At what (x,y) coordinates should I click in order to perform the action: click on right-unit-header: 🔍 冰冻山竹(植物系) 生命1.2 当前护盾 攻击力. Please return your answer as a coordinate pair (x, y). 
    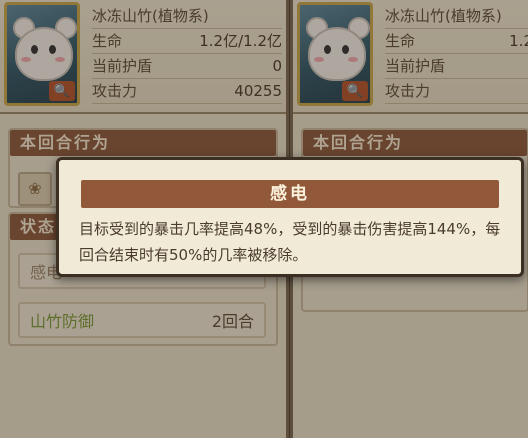
    Looking at the image, I should click on (410, 57).